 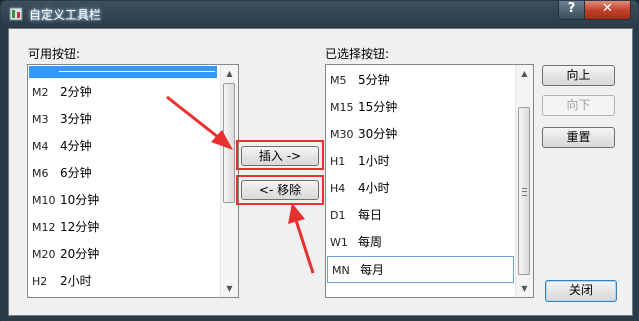 I want to click on title-bar: 自定义工具栏 ? ✕, so click(x=319, y=14).